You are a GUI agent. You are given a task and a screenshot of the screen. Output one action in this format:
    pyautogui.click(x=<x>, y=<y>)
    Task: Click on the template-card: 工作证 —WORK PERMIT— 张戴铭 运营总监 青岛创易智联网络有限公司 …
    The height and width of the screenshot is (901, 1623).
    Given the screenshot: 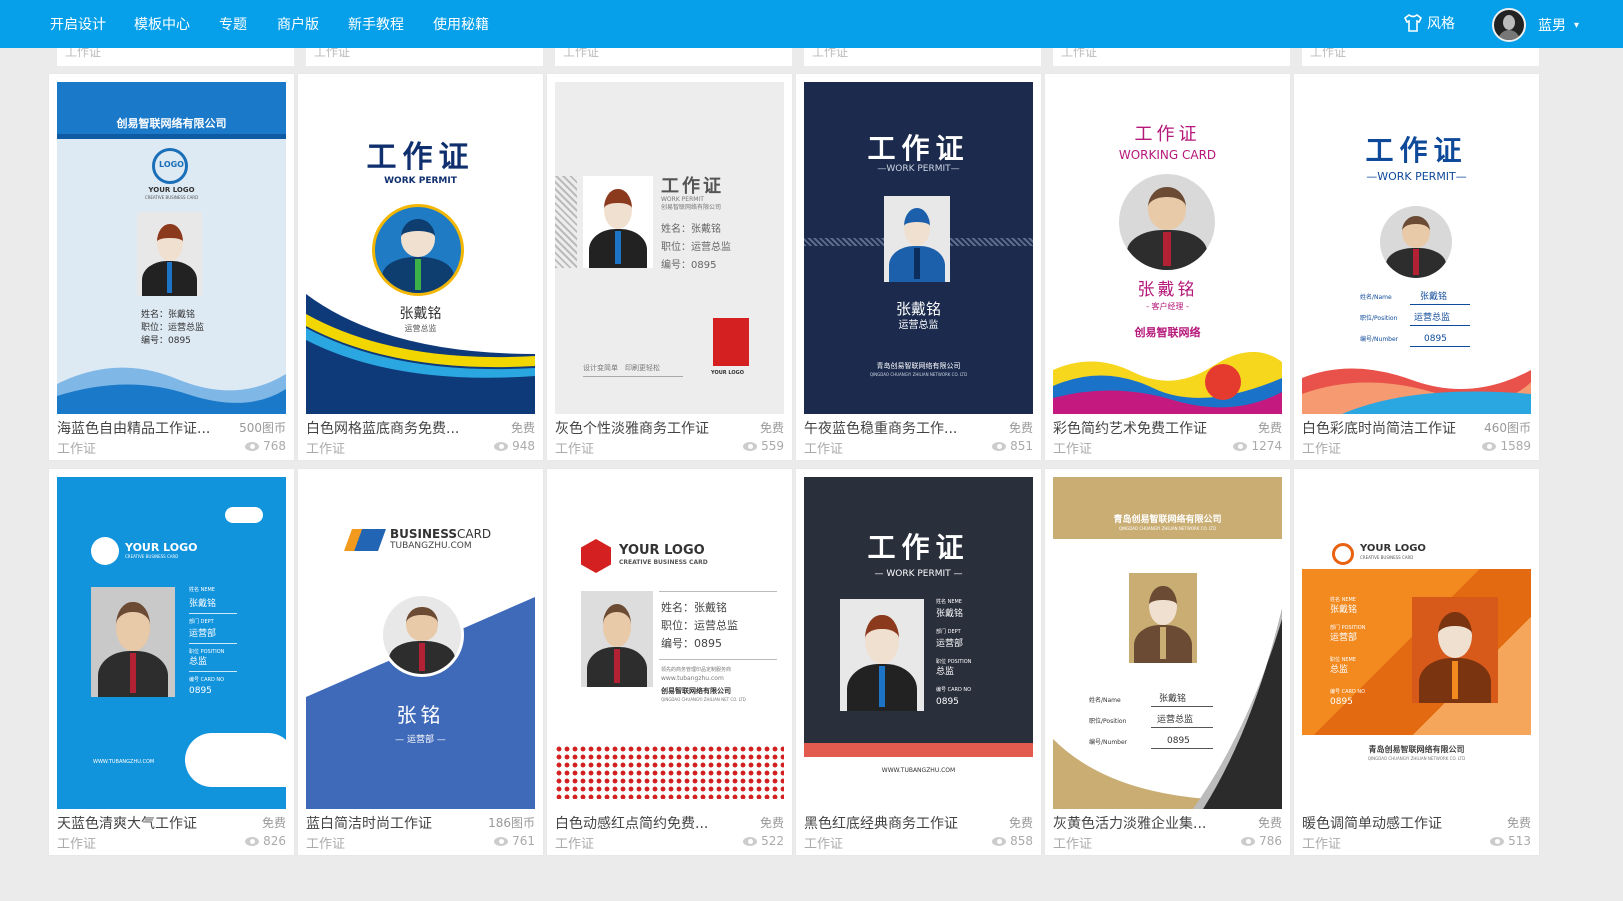 What is the action you would take?
    pyautogui.click(x=918, y=267)
    